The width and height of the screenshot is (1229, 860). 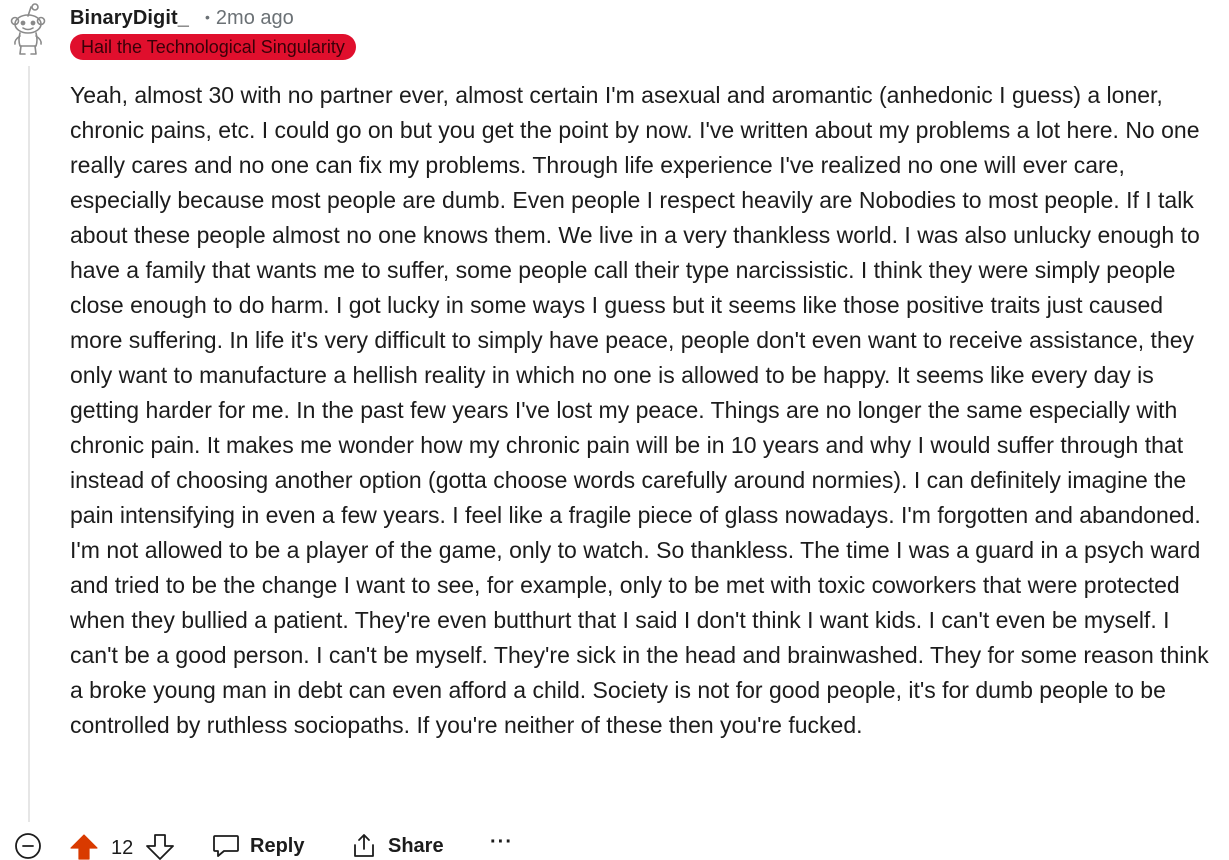 What do you see at coordinates (277, 845) in the screenshot?
I see `reply-label: Reply` at bounding box center [277, 845].